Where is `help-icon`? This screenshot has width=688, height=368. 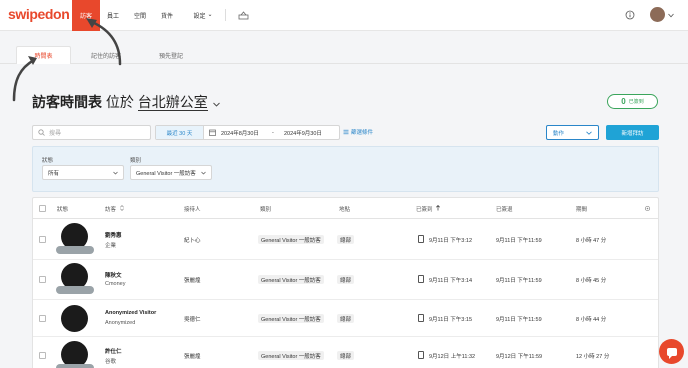
help-icon is located at coordinates (630, 15).